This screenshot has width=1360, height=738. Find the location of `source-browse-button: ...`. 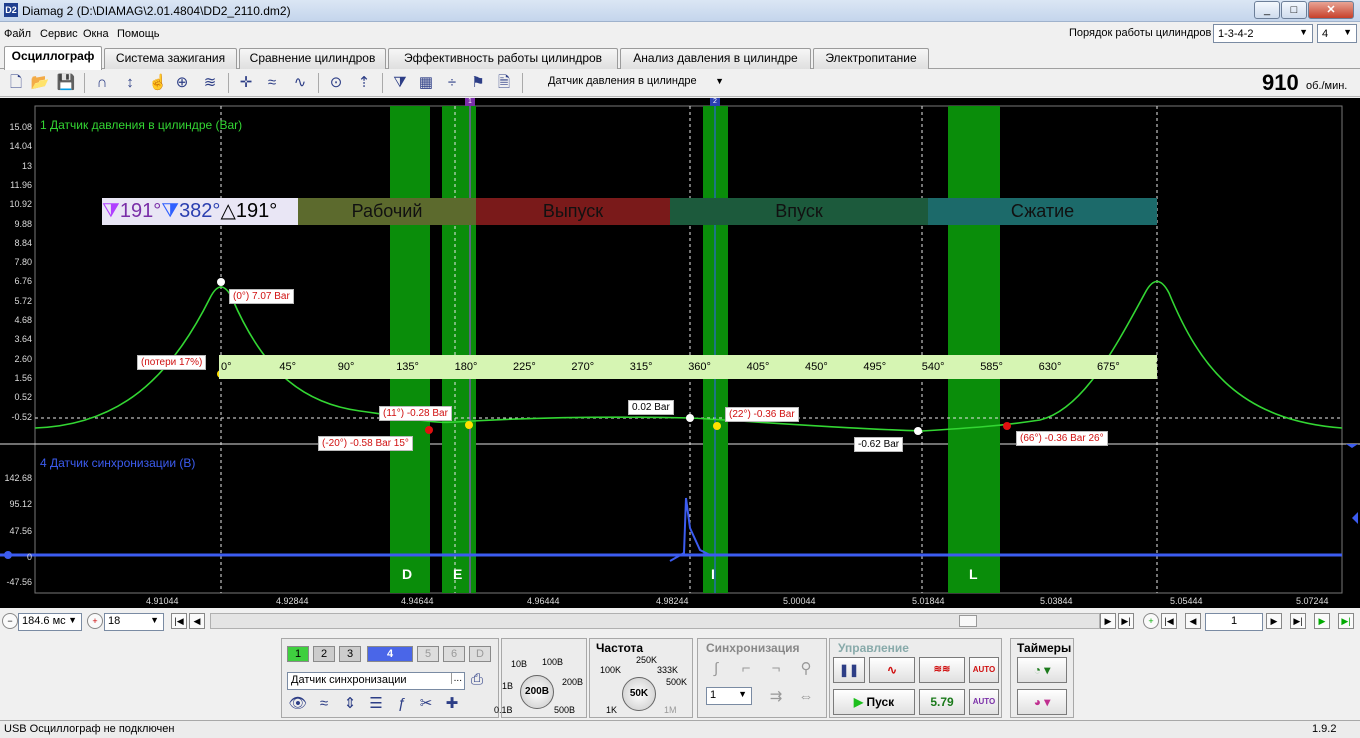

source-browse-button: ... is located at coordinates (456, 678).